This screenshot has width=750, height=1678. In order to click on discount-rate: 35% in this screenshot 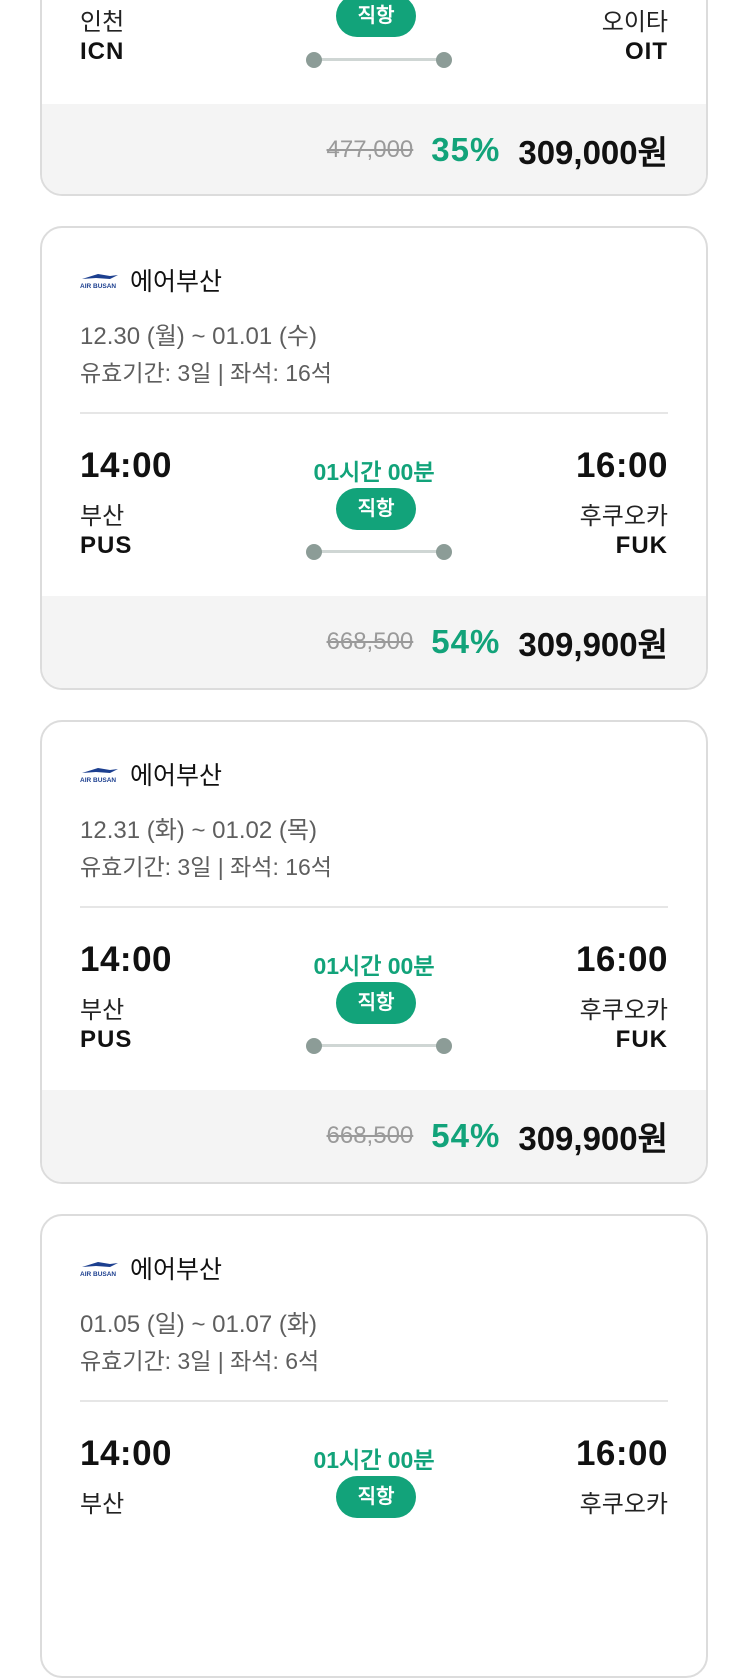, I will do `click(466, 149)`.